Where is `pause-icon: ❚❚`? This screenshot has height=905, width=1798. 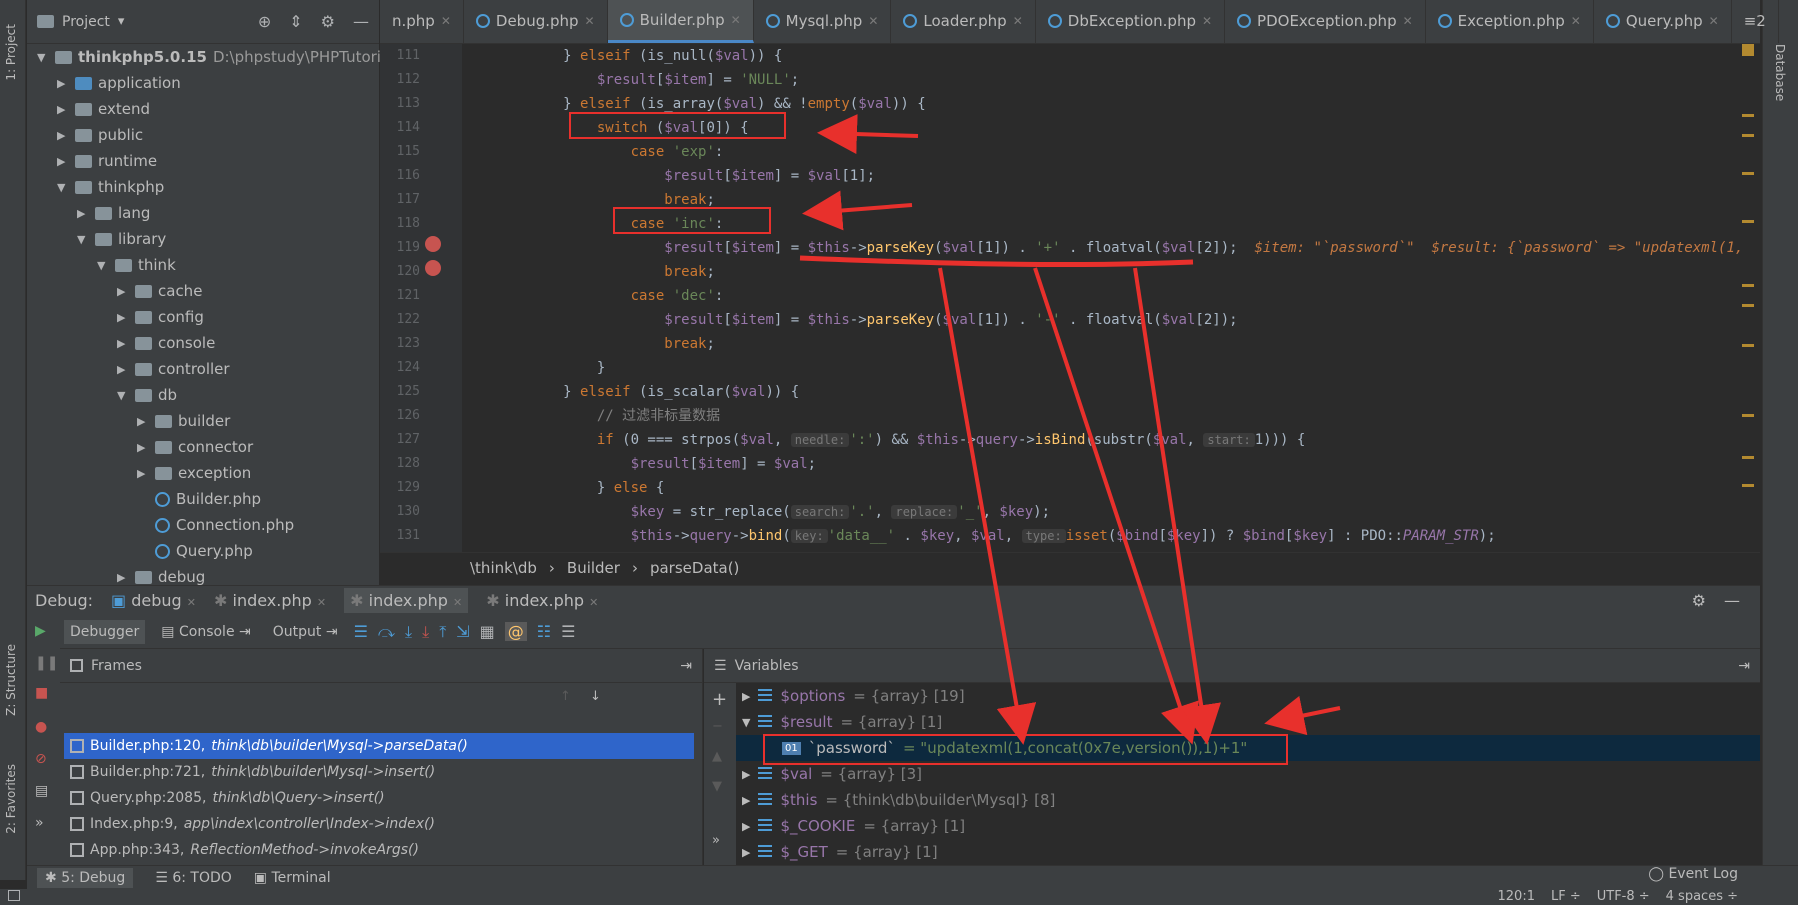 pause-icon: ❚❚ is located at coordinates (46, 663).